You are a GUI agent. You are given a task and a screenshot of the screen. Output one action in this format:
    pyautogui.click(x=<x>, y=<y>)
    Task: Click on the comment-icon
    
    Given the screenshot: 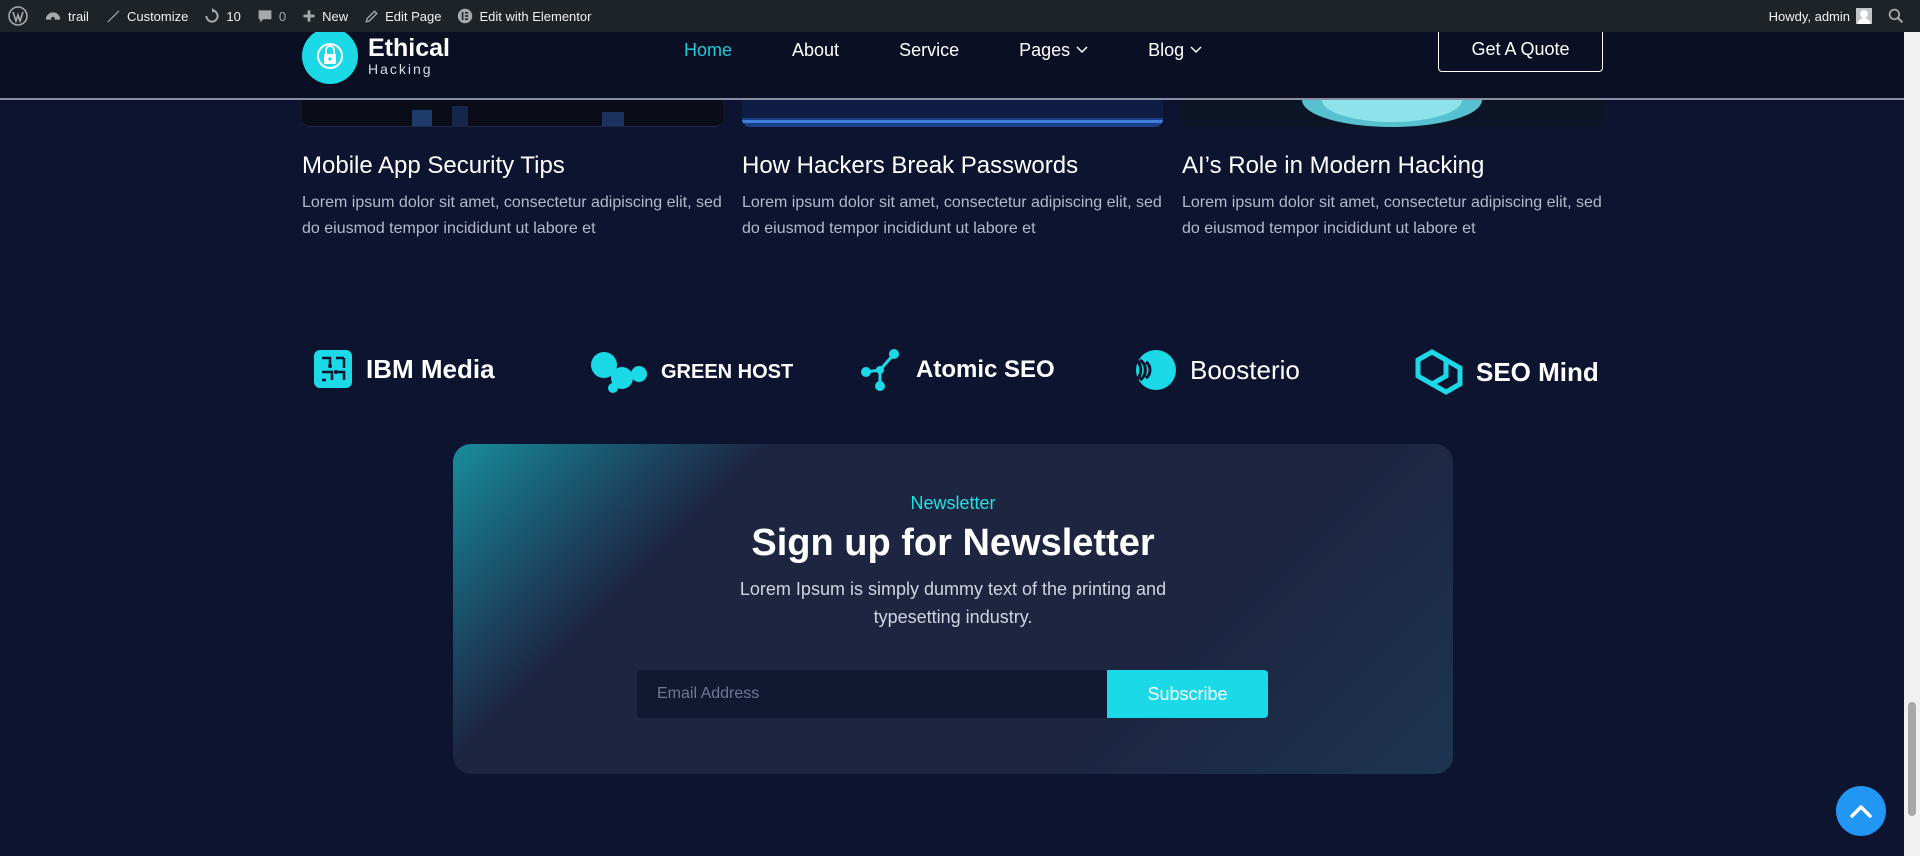 What is the action you would take?
    pyautogui.click(x=265, y=16)
    